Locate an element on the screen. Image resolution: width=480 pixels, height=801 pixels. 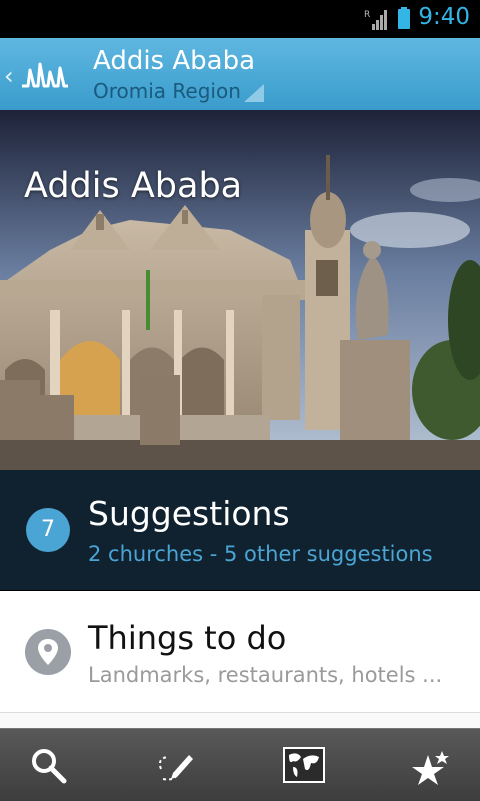
header-title: Addis Ababa is located at coordinates (174, 61).